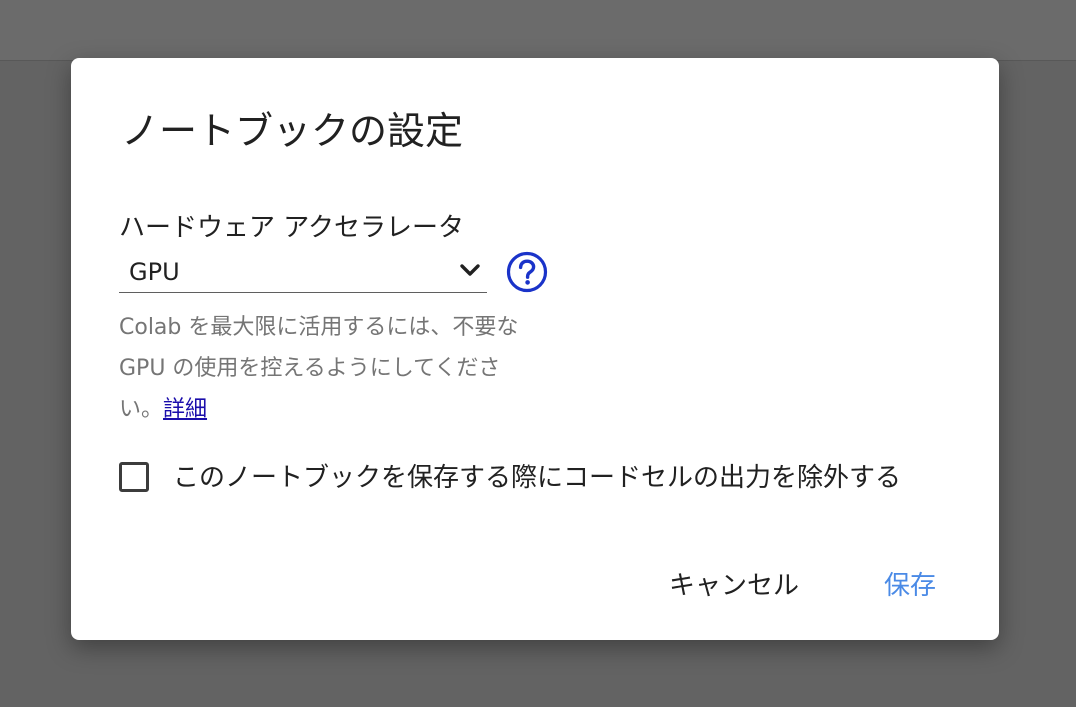 This screenshot has height=707, width=1076. I want to click on help-circle-icon, so click(527, 272).